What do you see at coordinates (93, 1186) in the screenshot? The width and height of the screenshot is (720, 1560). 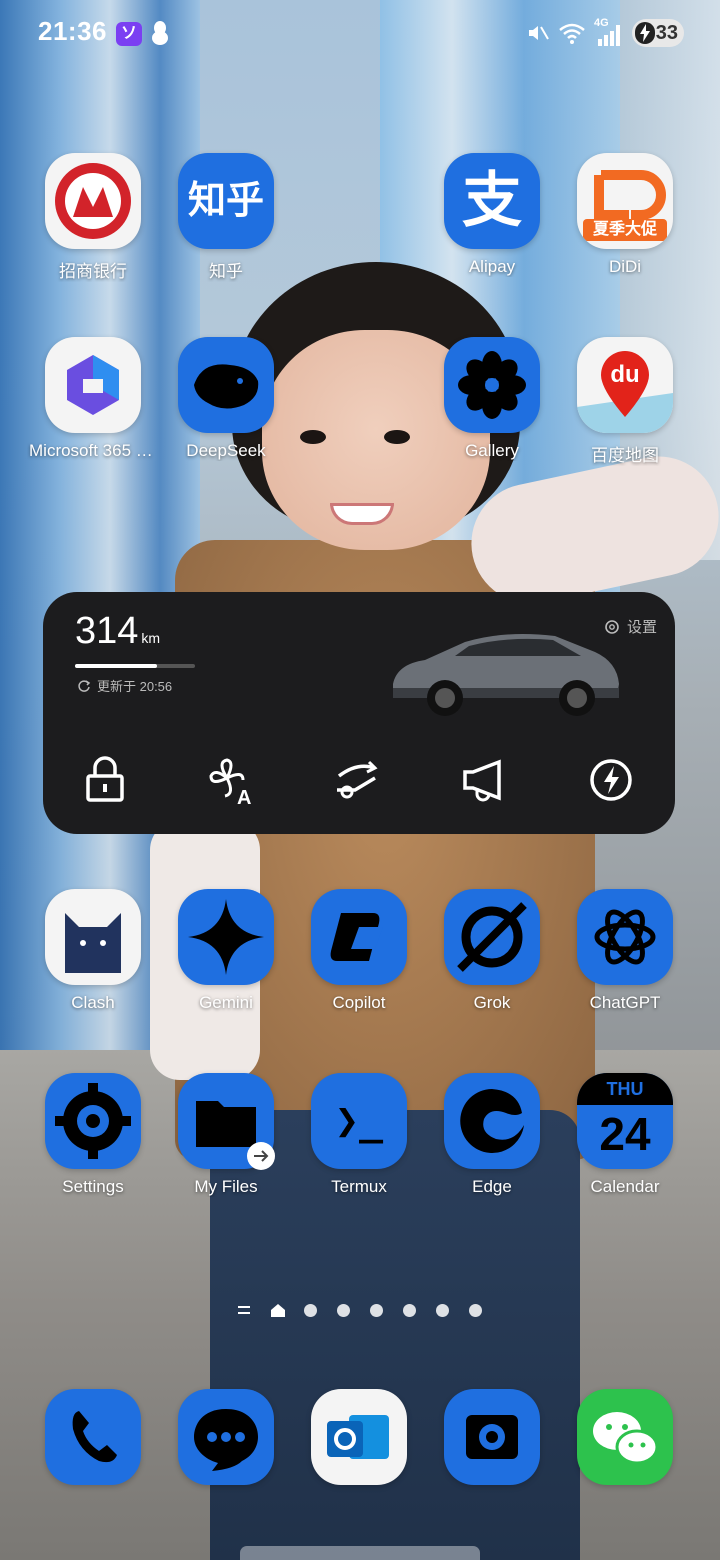 I see `app-label: Settings` at bounding box center [93, 1186].